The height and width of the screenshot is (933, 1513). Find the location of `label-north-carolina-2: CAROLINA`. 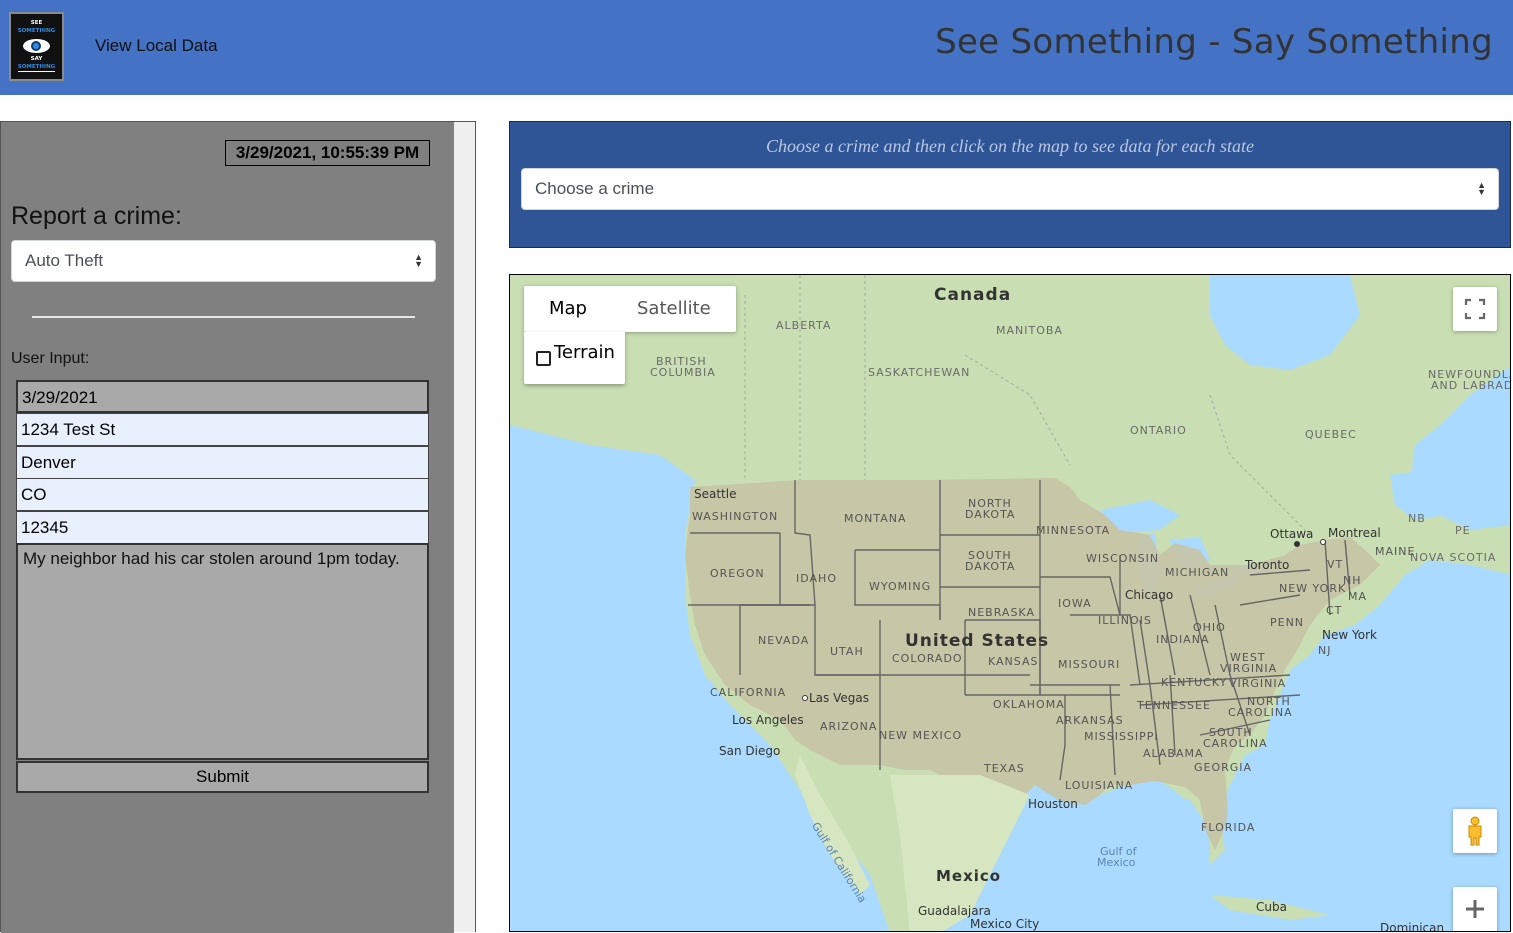

label-north-carolina-2: CAROLINA is located at coordinates (1260, 712).